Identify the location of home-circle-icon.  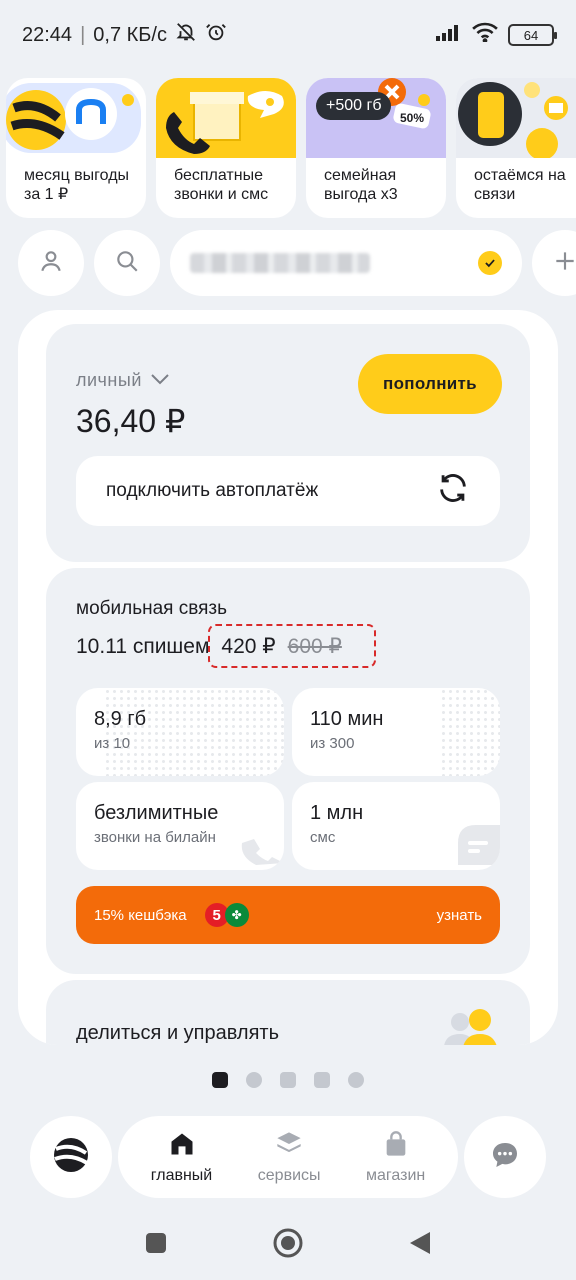
(288, 1245).